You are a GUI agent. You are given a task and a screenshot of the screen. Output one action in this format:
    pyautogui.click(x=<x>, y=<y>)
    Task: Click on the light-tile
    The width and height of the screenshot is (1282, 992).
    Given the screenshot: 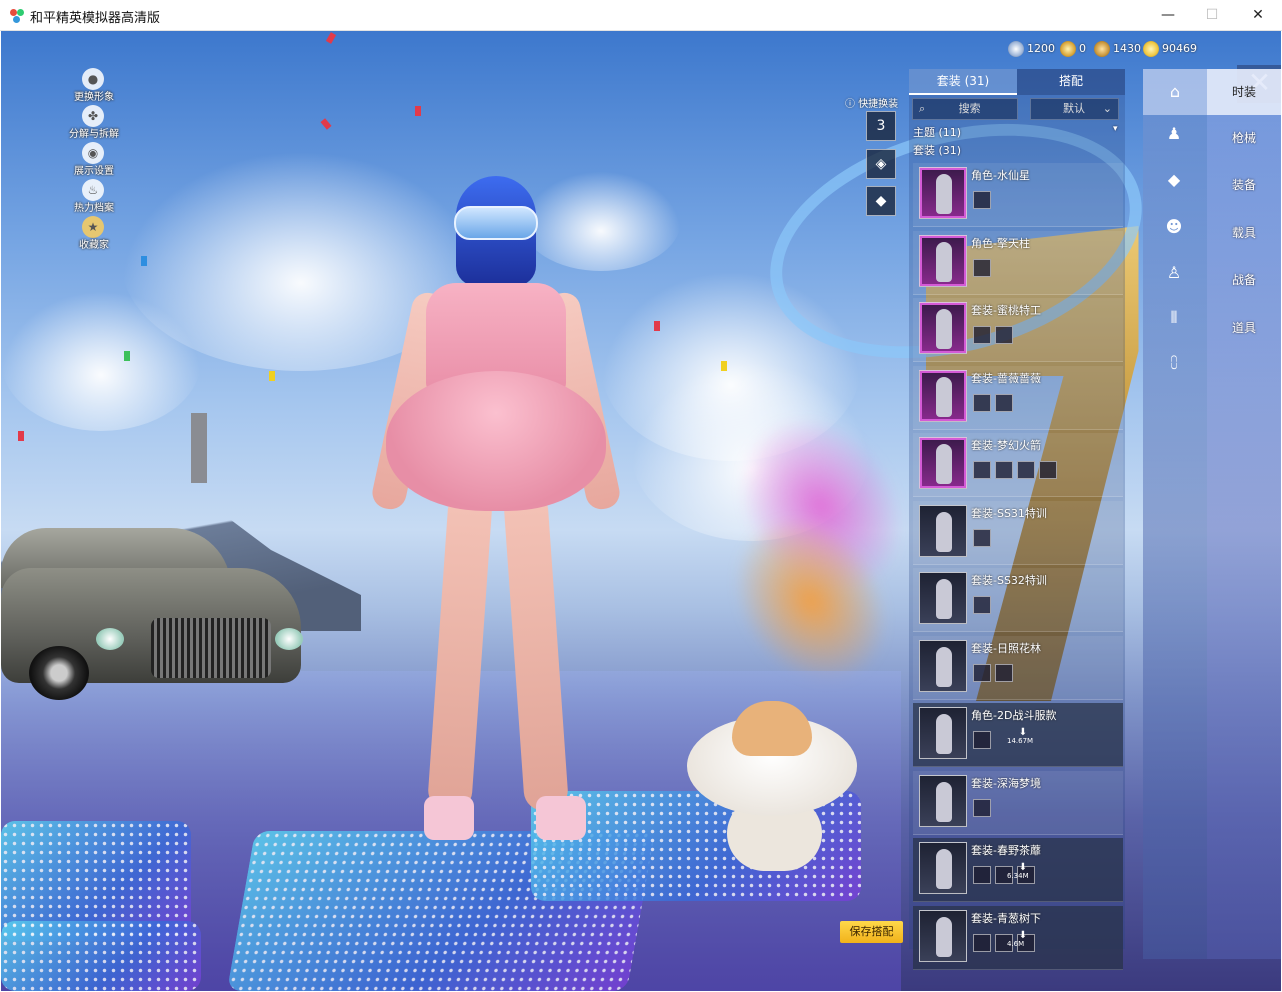 What is the action you would take?
    pyautogui.click(x=101, y=956)
    